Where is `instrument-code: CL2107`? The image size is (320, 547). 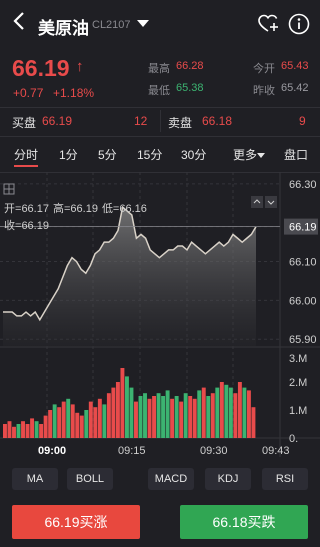 instrument-code: CL2107 is located at coordinates (111, 25).